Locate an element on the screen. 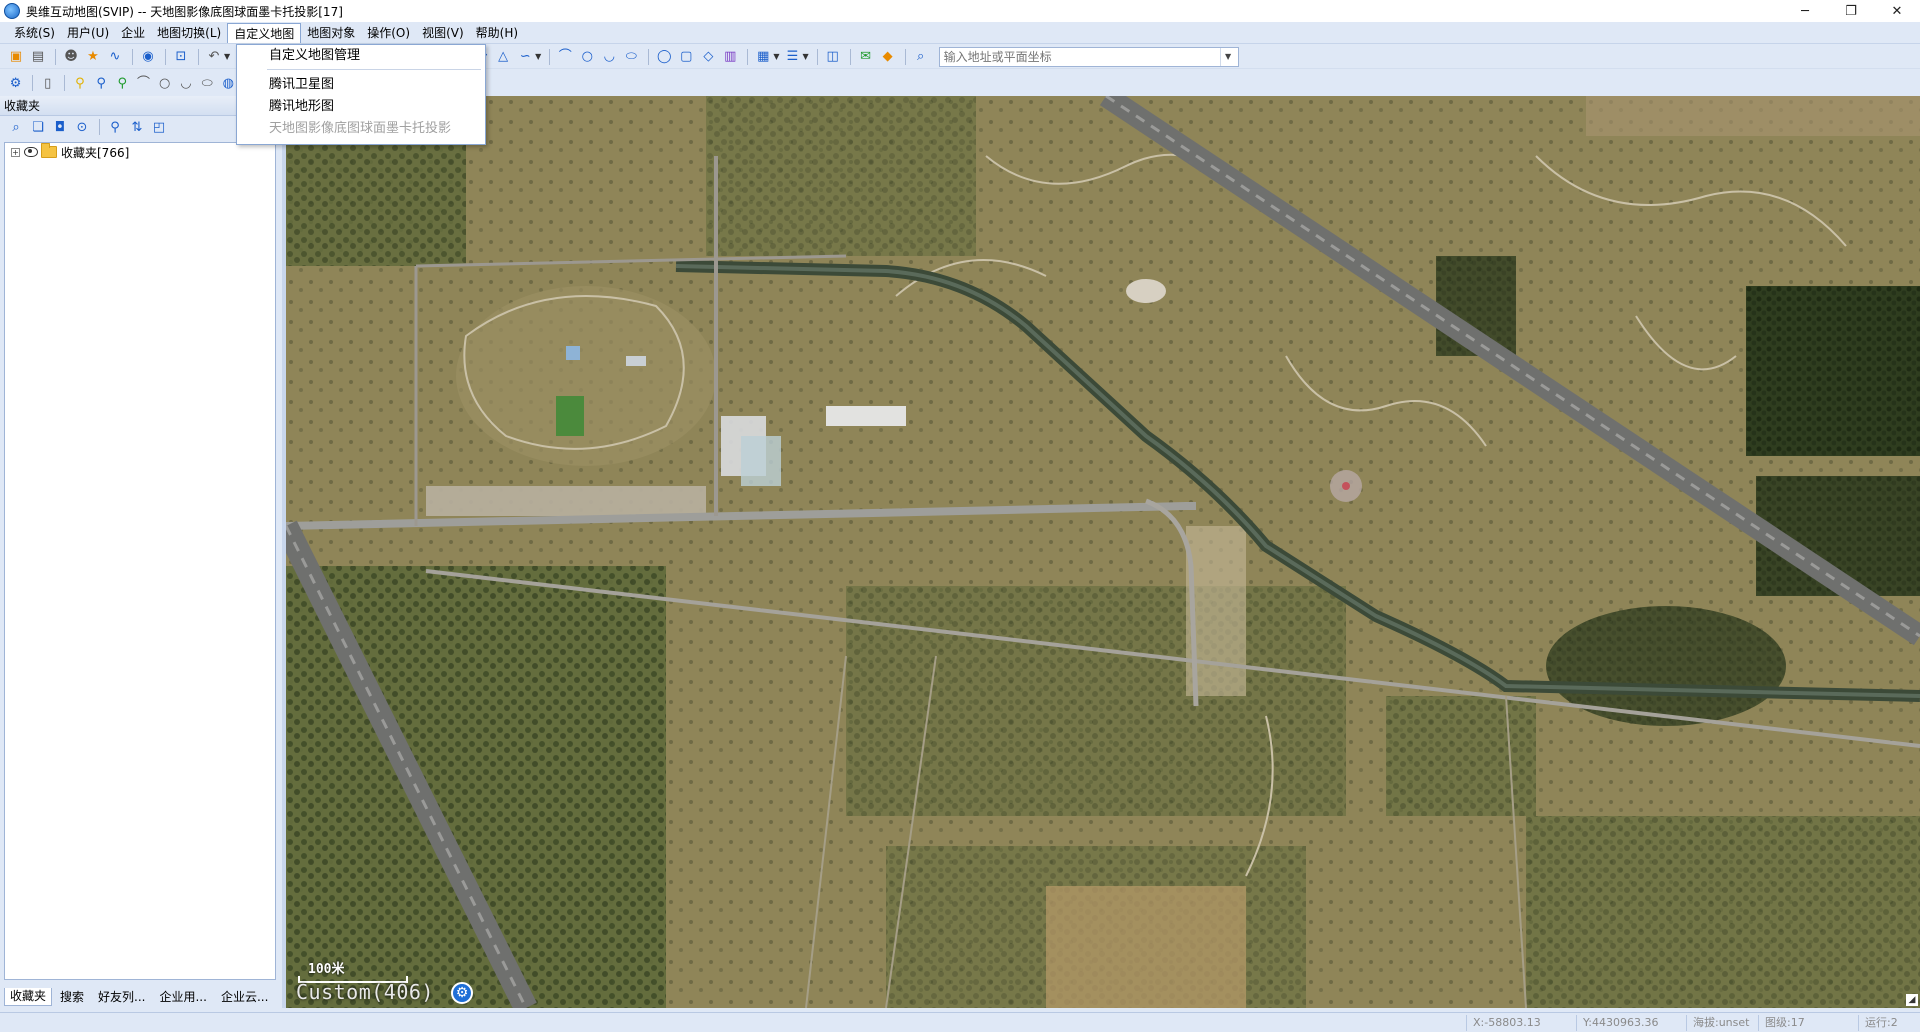 This screenshot has height=1032, width=1920. curve-dropdown-icon: ▼ is located at coordinates (538, 56).